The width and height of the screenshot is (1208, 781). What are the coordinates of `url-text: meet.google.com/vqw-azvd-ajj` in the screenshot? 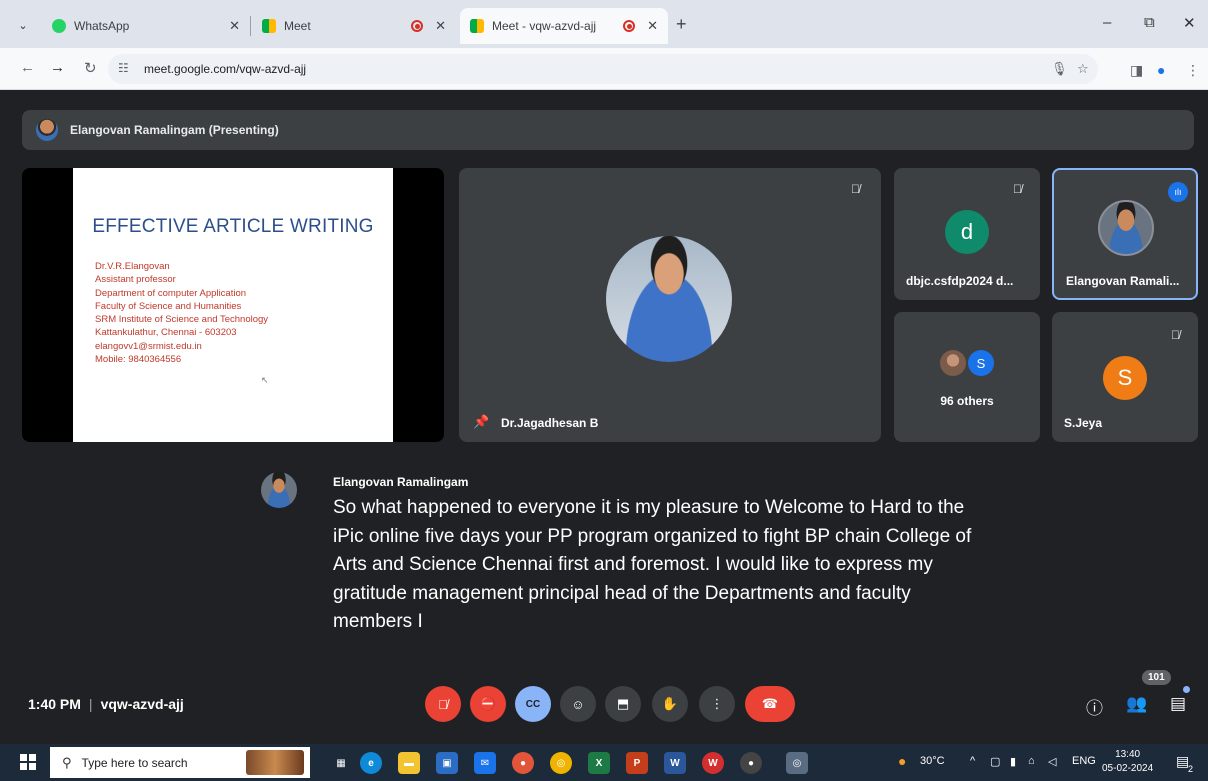 It's located at (225, 69).